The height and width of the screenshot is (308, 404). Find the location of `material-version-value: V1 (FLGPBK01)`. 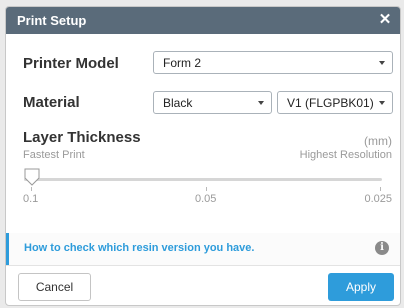

material-version-value: V1 (FLGPBK01) is located at coordinates (330, 103).